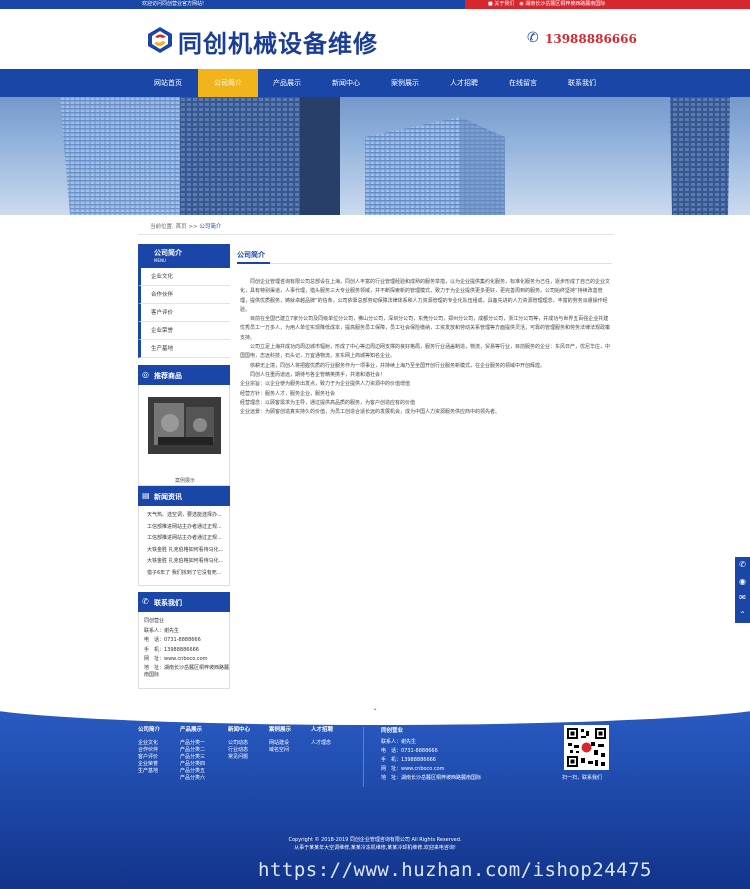  What do you see at coordinates (168, 253) in the screenshot?
I see `sidebar-about-title: 公司简介` at bounding box center [168, 253].